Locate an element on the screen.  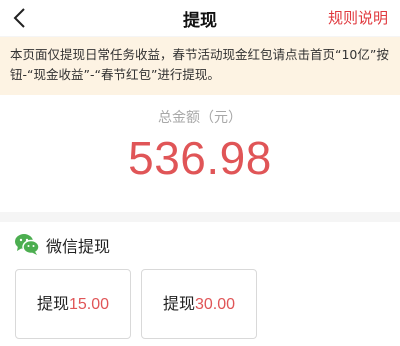
top-bar: 提现 规则说明 is located at coordinates (200, 18).